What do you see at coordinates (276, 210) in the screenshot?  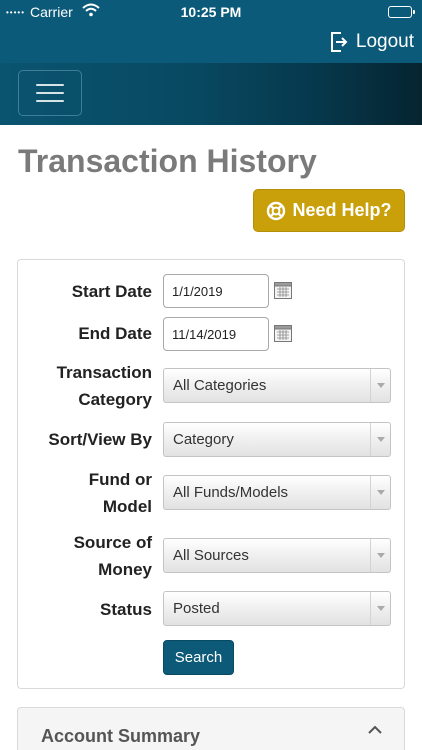 I see `lifebuoy-icon` at bounding box center [276, 210].